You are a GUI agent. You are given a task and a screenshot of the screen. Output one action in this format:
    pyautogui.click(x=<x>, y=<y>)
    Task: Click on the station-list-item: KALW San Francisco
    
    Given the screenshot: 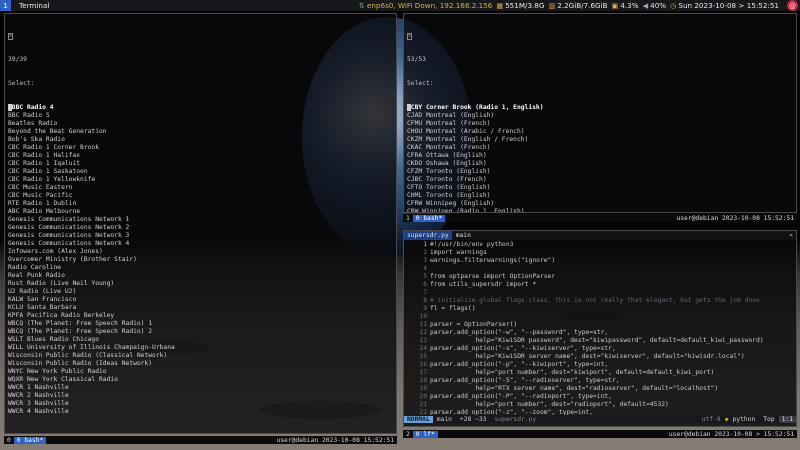 What is the action you would take?
    pyautogui.click(x=200, y=300)
    